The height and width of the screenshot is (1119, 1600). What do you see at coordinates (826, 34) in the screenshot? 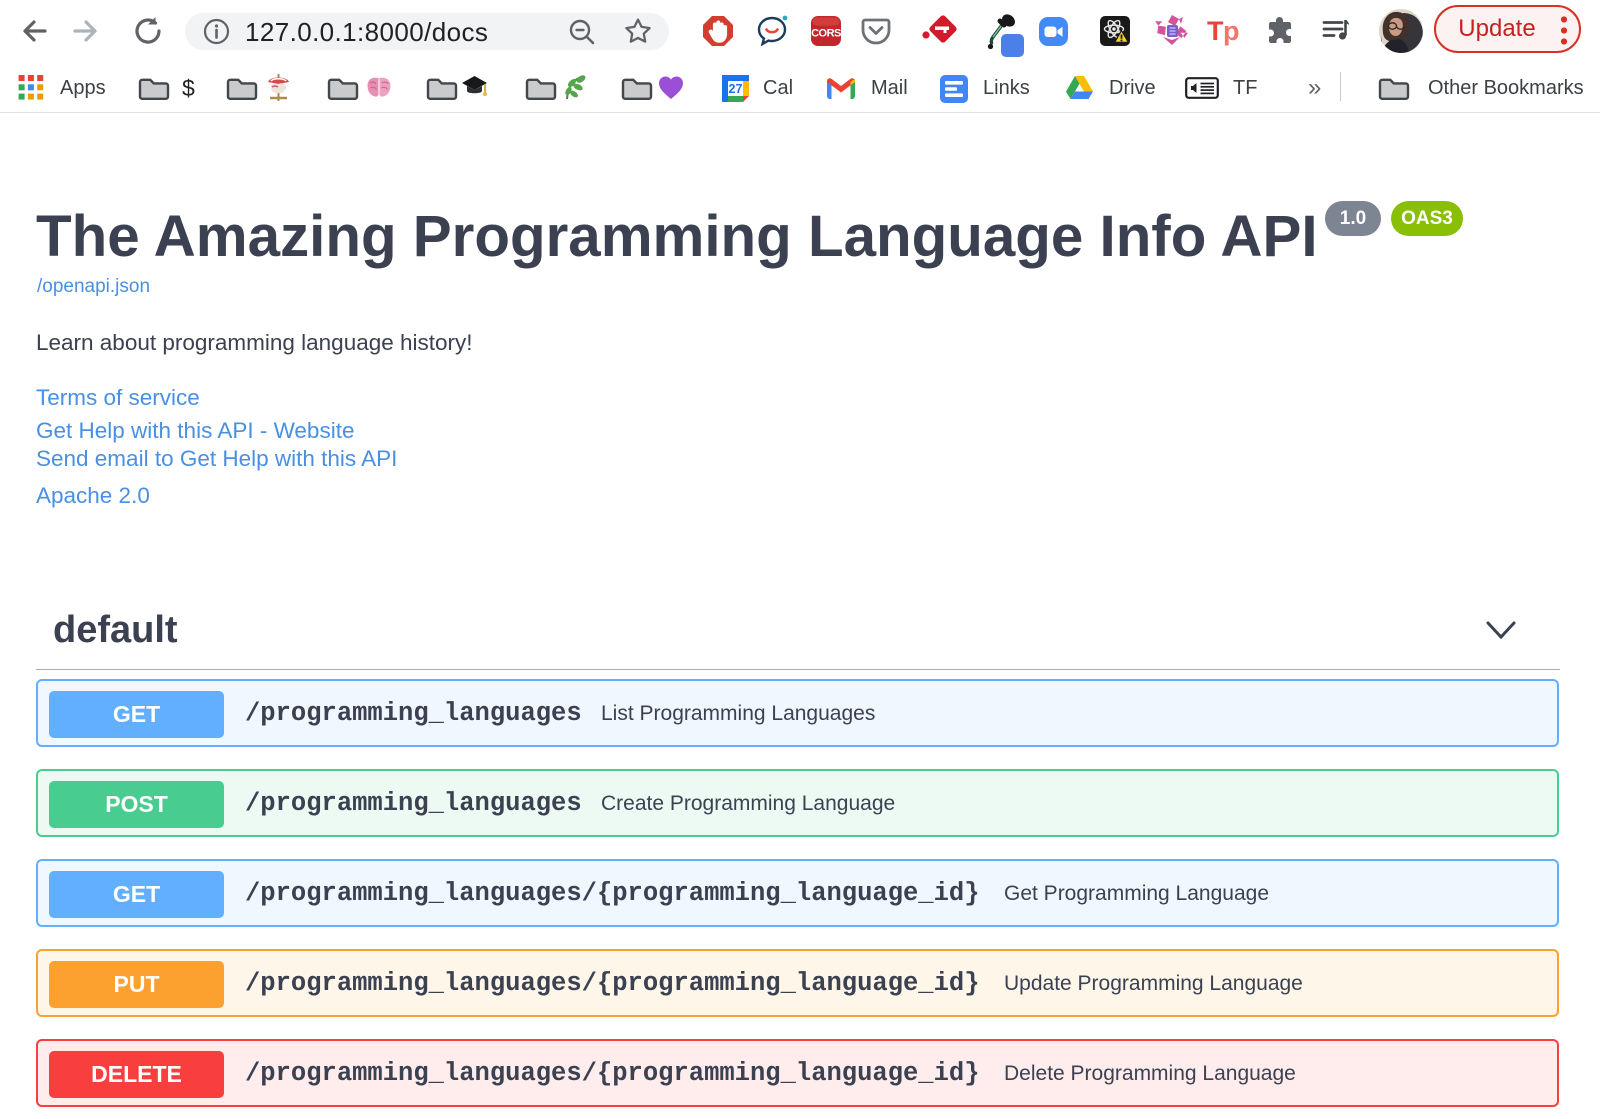
I see `svg-text: CORS` at bounding box center [826, 34].